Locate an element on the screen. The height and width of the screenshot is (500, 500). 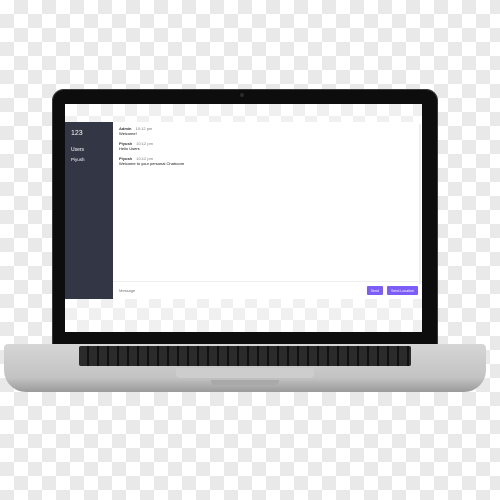
message-time: 10:12 pm is located at coordinates (144, 128).